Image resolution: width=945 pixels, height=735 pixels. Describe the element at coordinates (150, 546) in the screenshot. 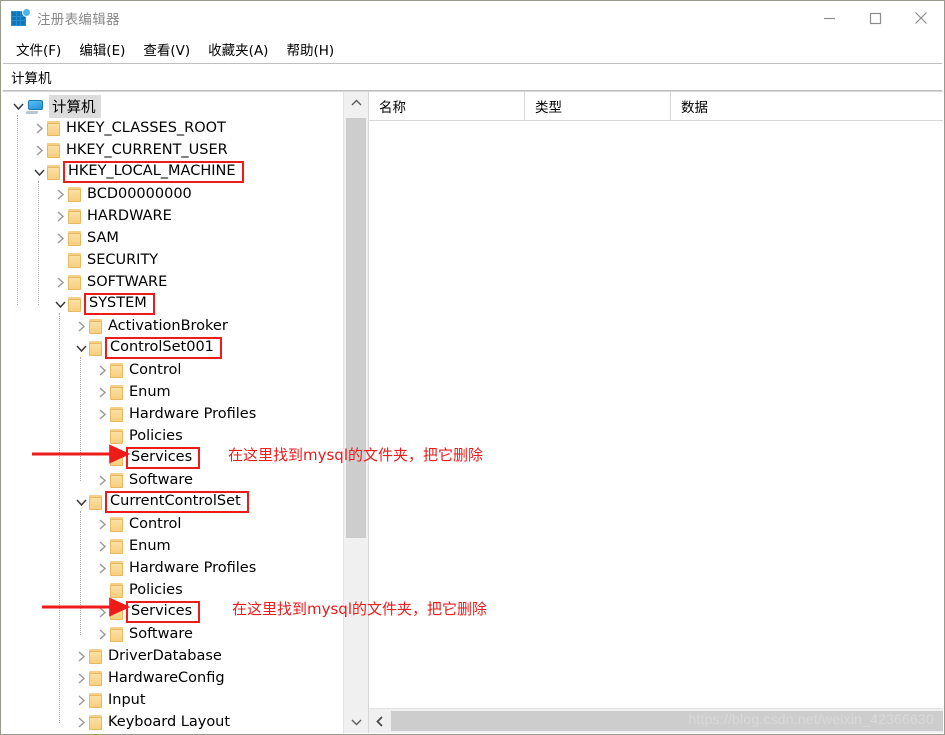

I see `tree-node-label: Enum` at that location.